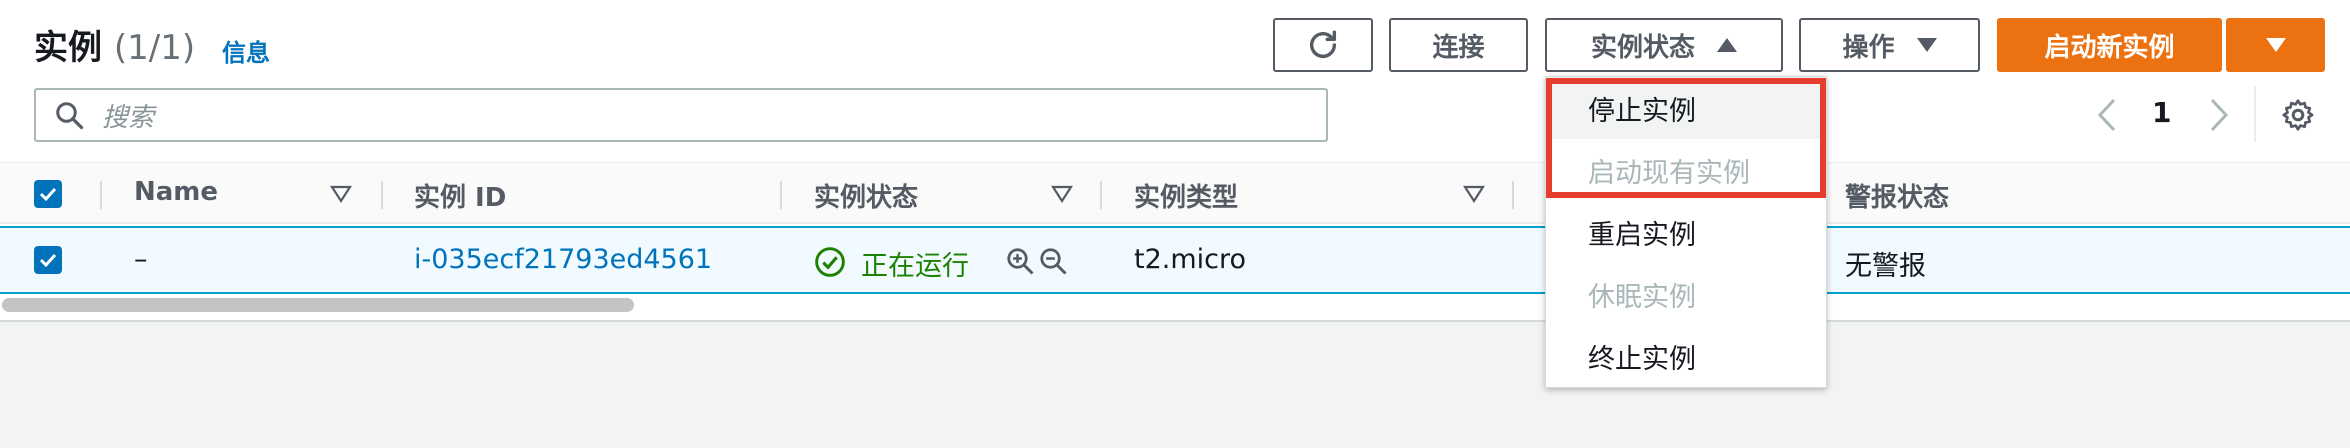  What do you see at coordinates (318, 305) in the screenshot?
I see `horizontal-scrollbar` at bounding box center [318, 305].